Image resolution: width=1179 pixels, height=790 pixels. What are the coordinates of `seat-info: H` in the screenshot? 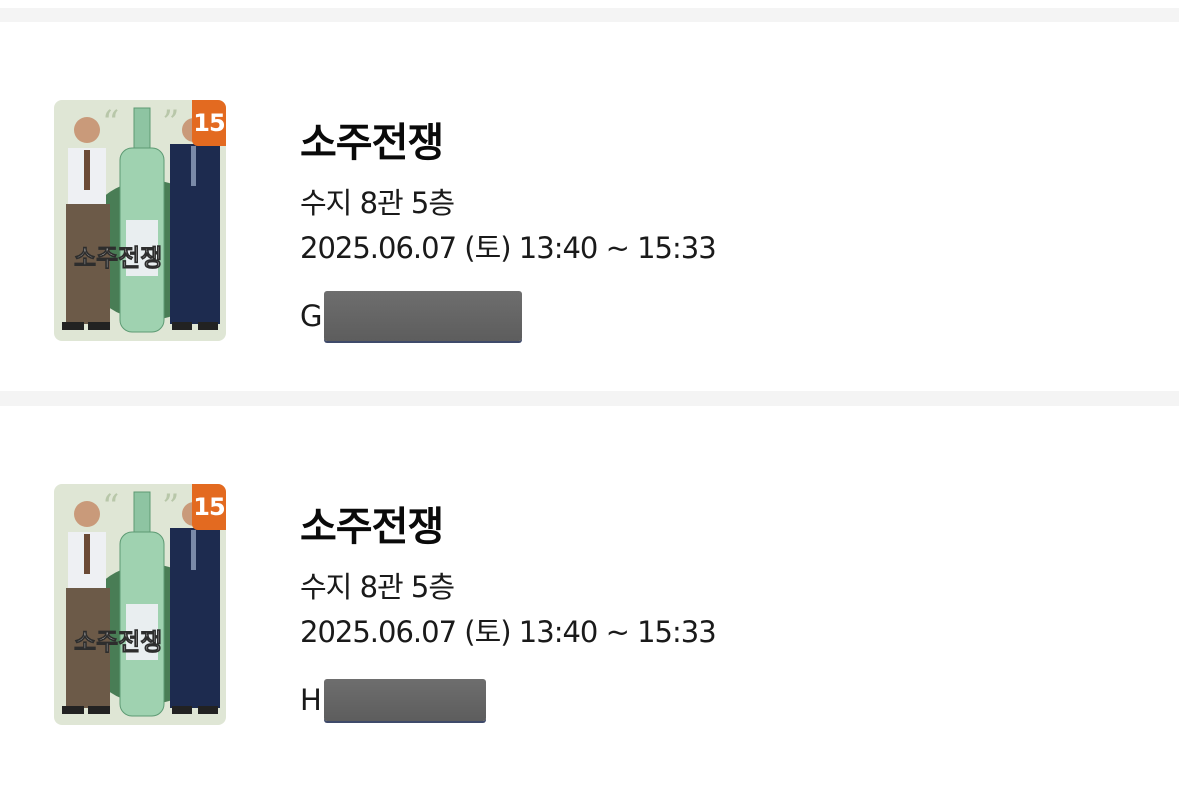 It's located at (393, 700).